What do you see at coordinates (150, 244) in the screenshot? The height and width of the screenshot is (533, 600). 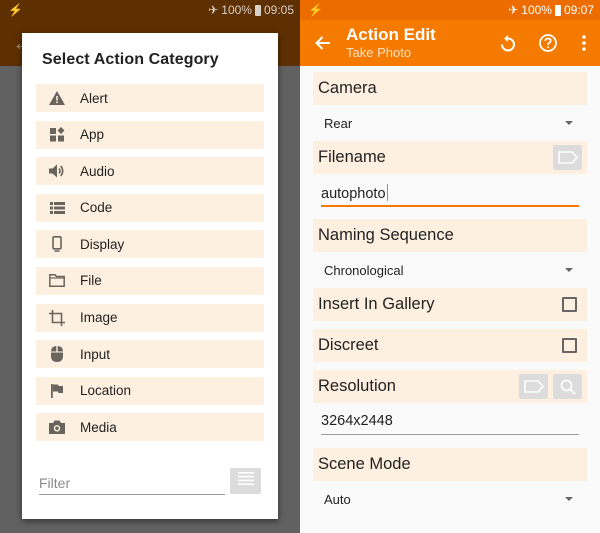 I see `category-display: Display` at bounding box center [150, 244].